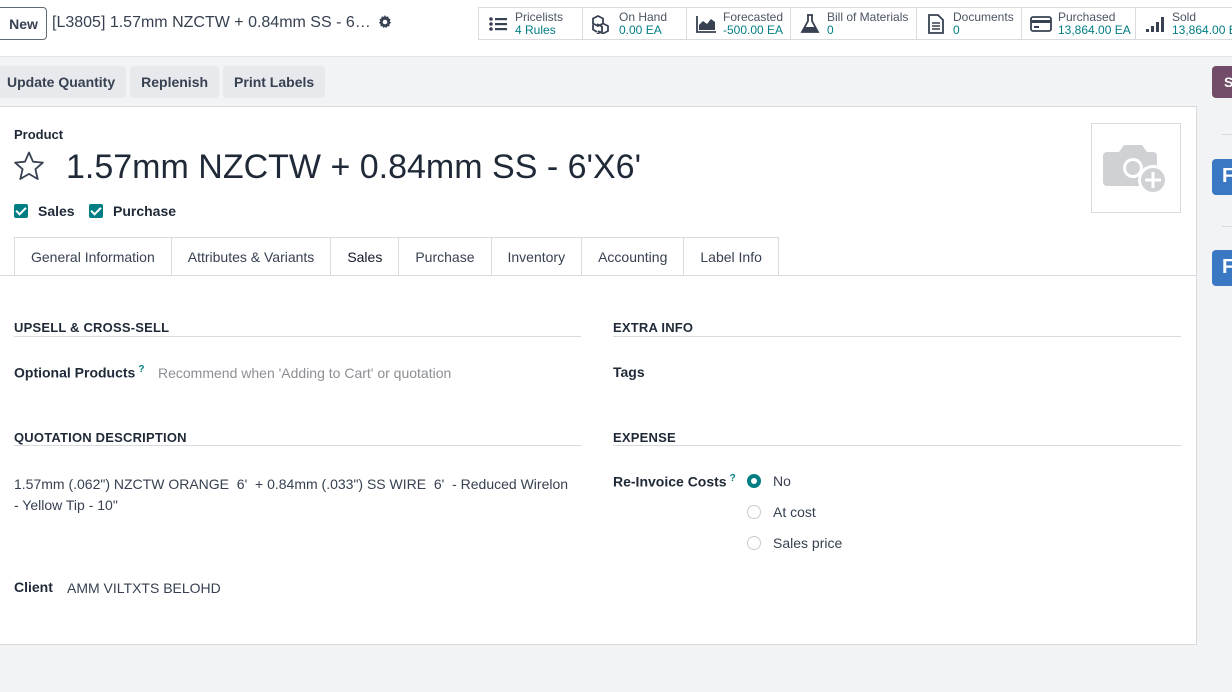 This screenshot has height=692, width=1232. What do you see at coordinates (600, 24) in the screenshot?
I see `cubes-icon` at bounding box center [600, 24].